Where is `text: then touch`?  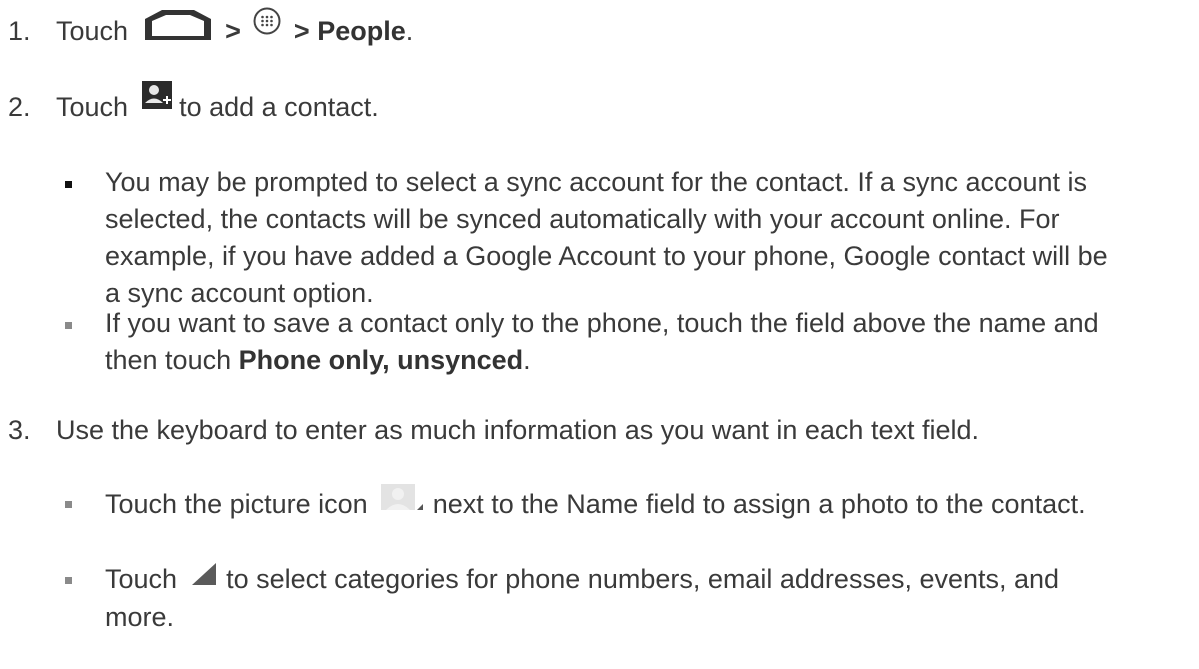
text: then touch is located at coordinates (168, 360).